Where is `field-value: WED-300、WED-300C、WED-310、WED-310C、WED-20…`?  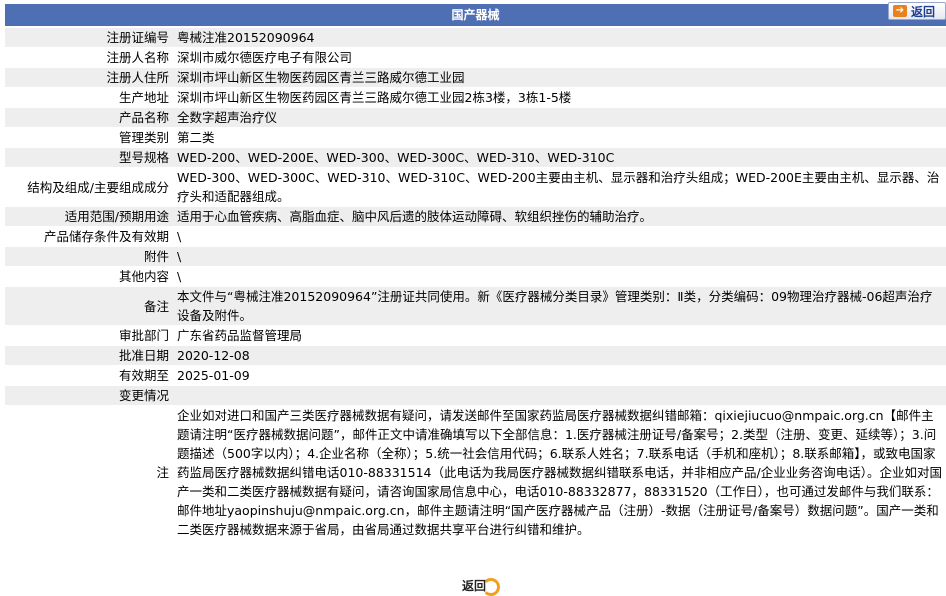 field-value: WED-300、WED-300C、WED-310、WED-310C、WED-20… is located at coordinates (560, 187).